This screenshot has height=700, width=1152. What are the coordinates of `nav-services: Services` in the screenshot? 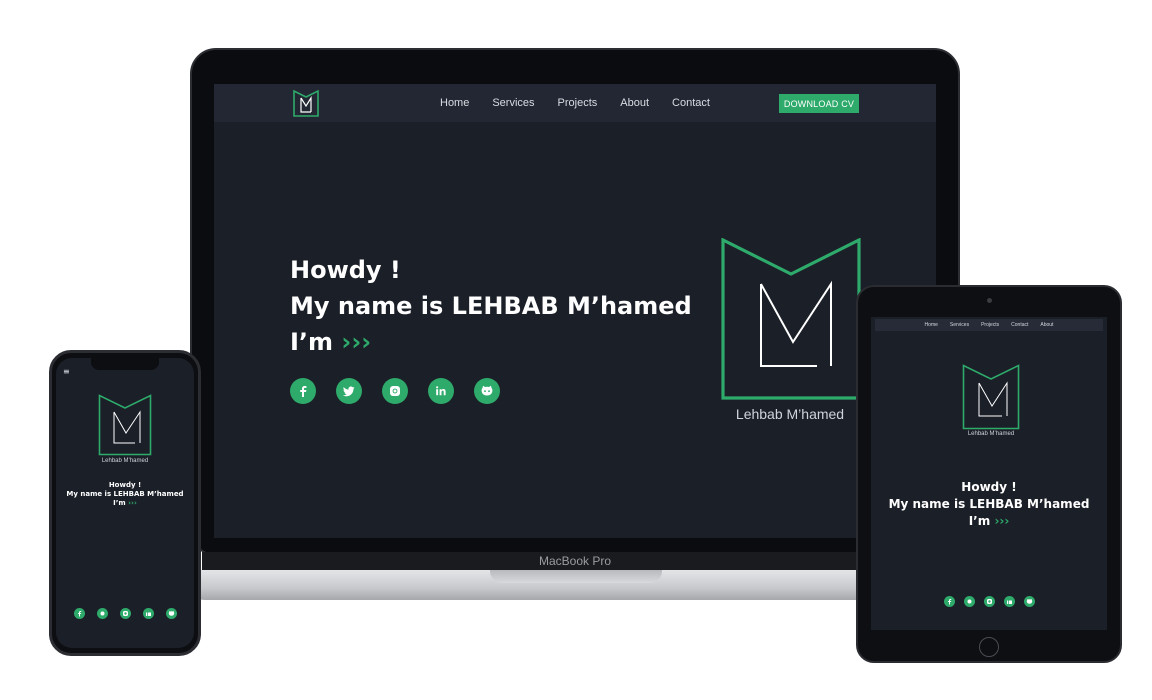 It's located at (513, 103).